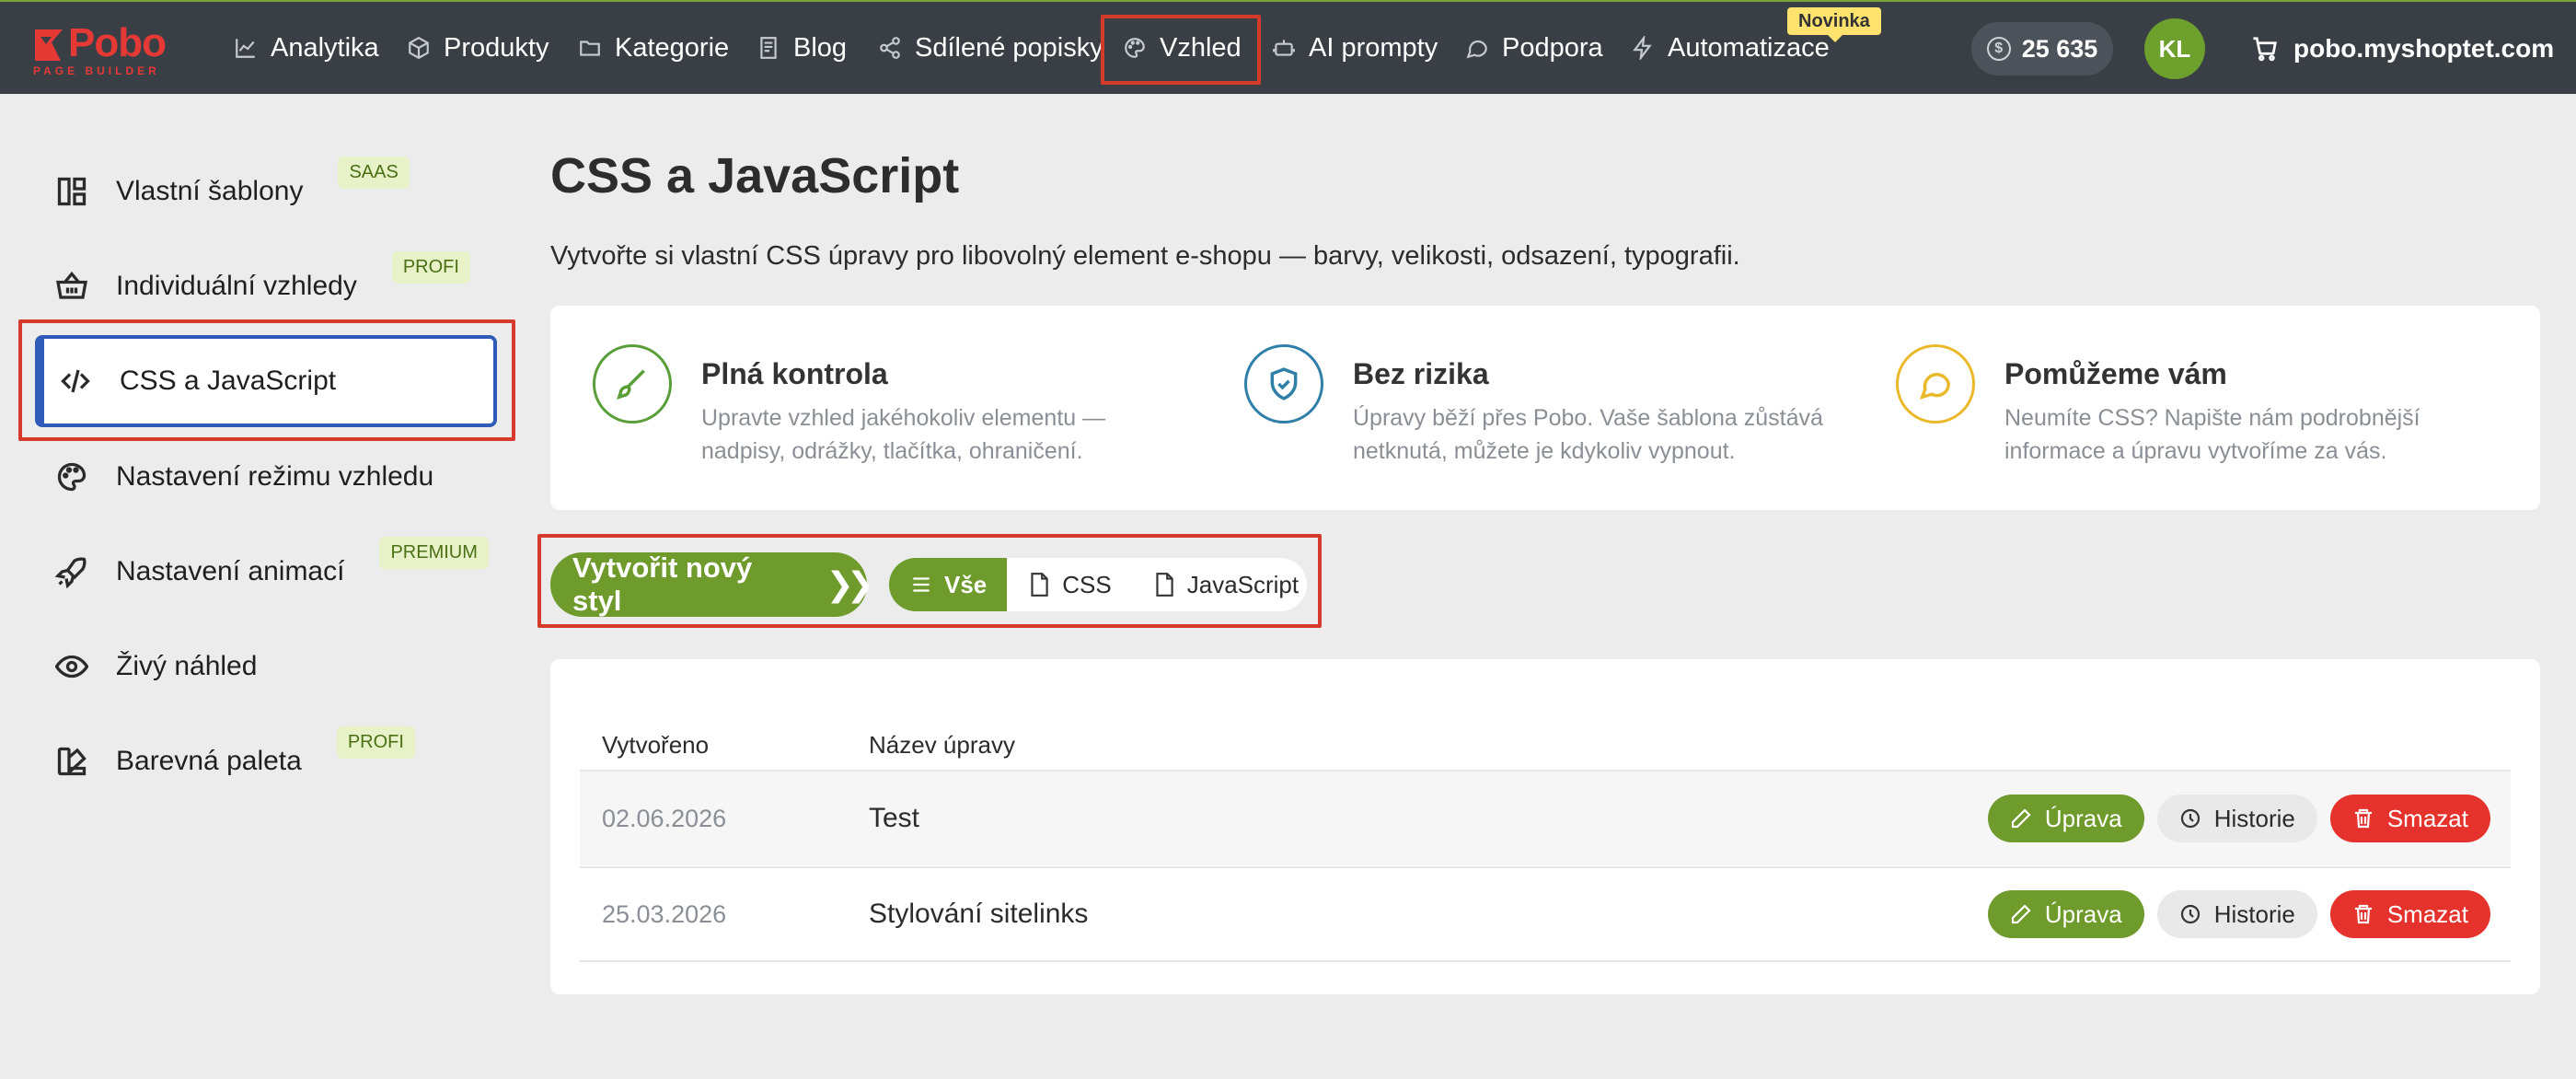  What do you see at coordinates (990, 48) in the screenshot?
I see `nav-item-sdilene-popisky: Sdílené popisky` at bounding box center [990, 48].